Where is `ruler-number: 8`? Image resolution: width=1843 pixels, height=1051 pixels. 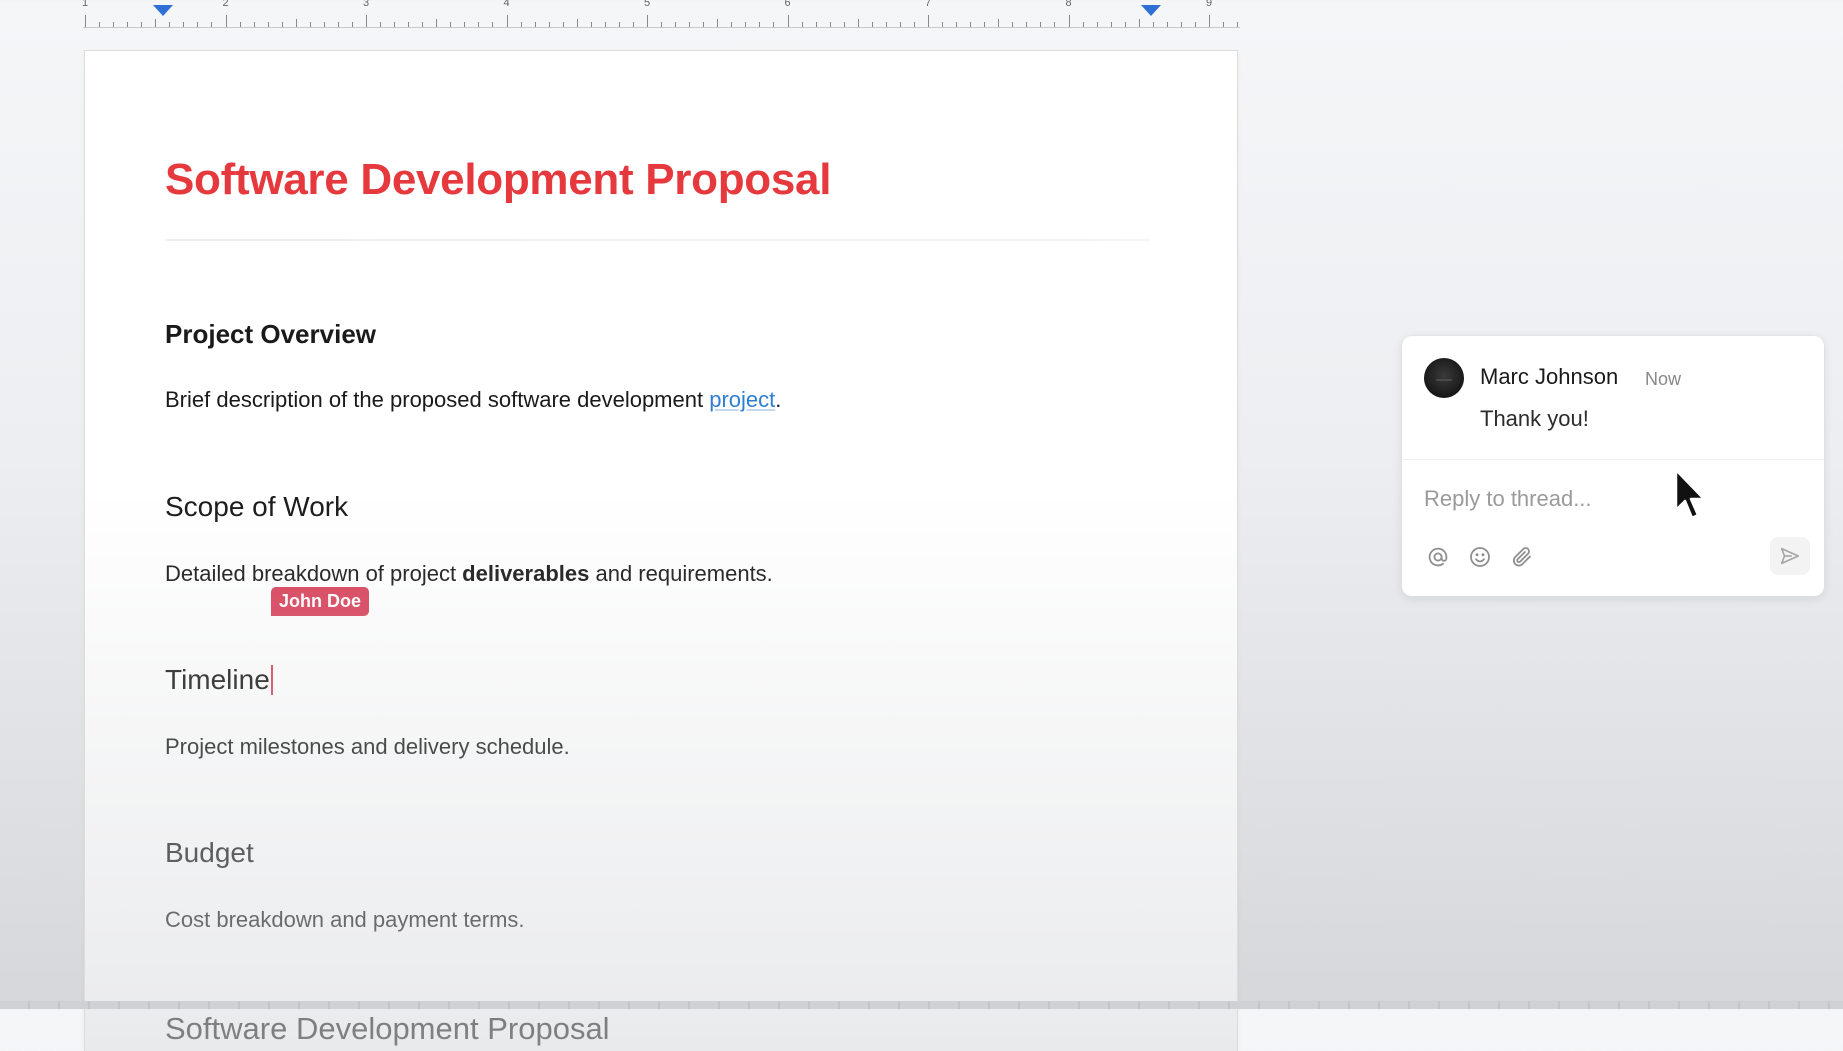
ruler-number: 8 is located at coordinates (1068, 4).